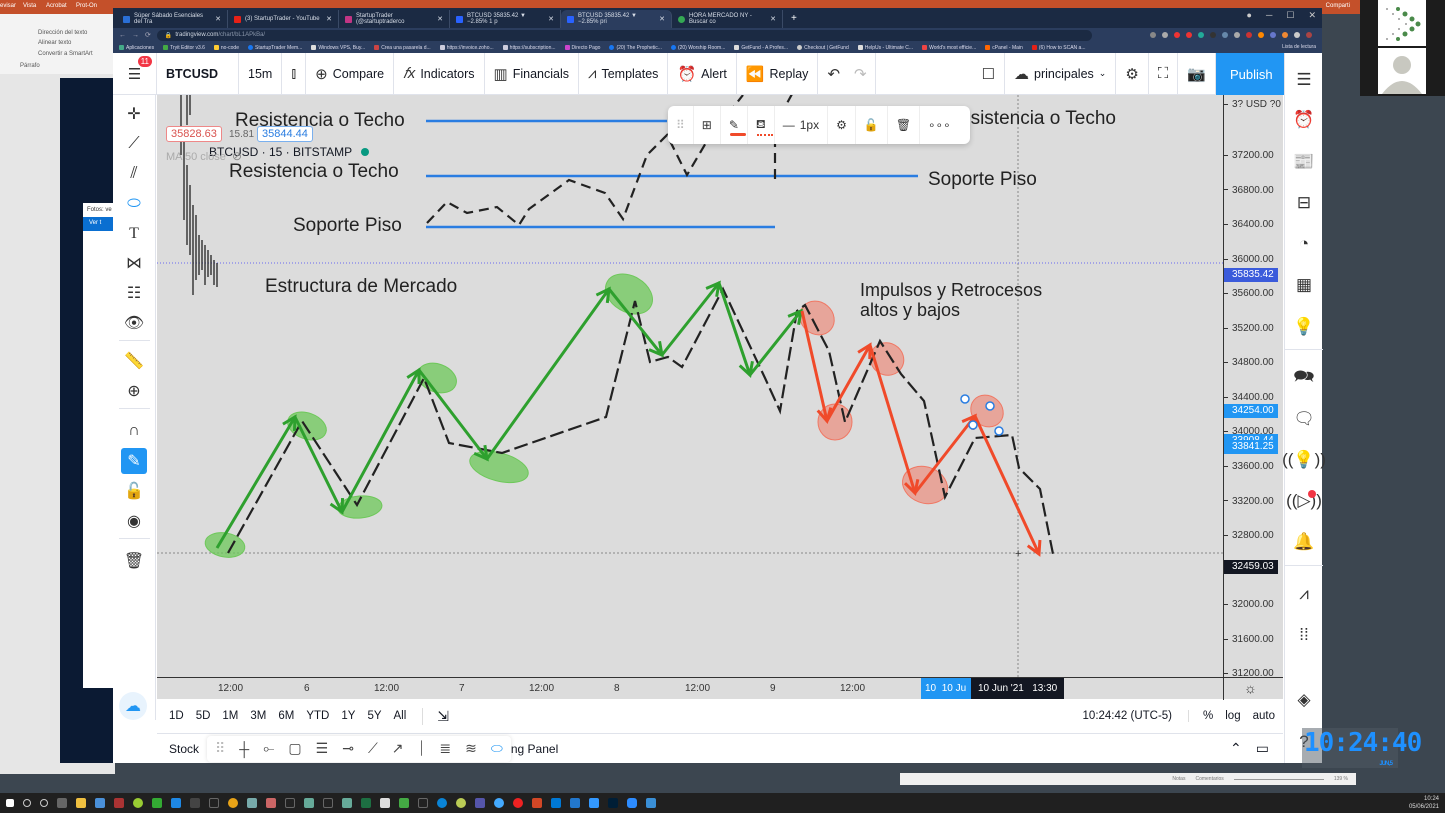 This screenshot has width=1445, height=813. Describe the element at coordinates (842, 125) in the screenshot. I see `drawing-settings-button: ⚙` at that location.